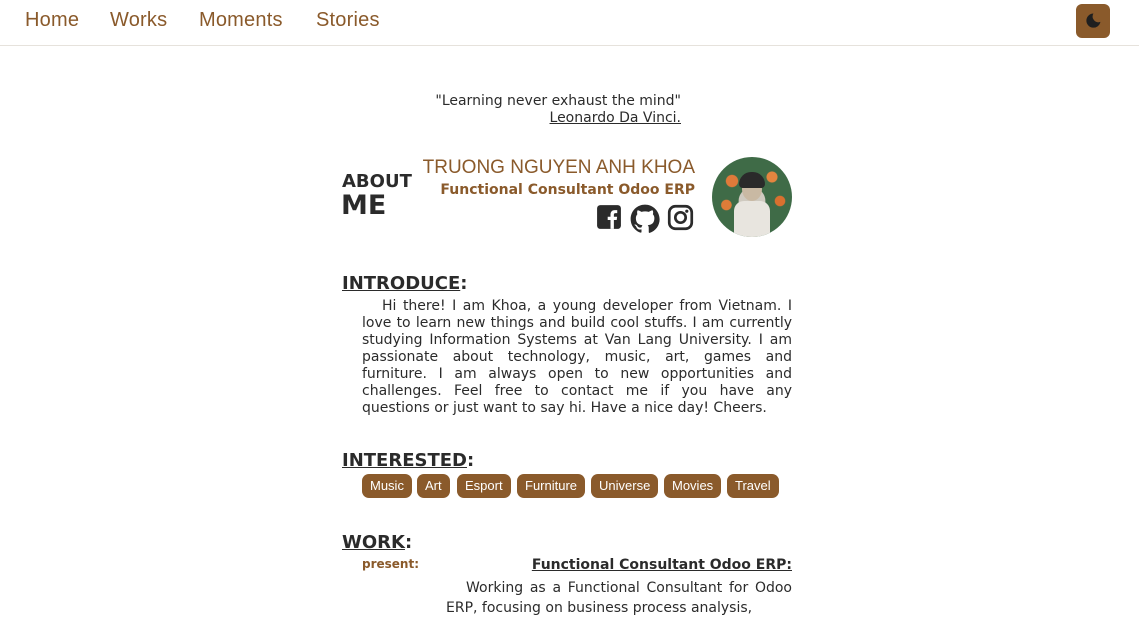 The width and height of the screenshot is (1139, 618). I want to click on nav-moments-link: Moments, so click(241, 20).